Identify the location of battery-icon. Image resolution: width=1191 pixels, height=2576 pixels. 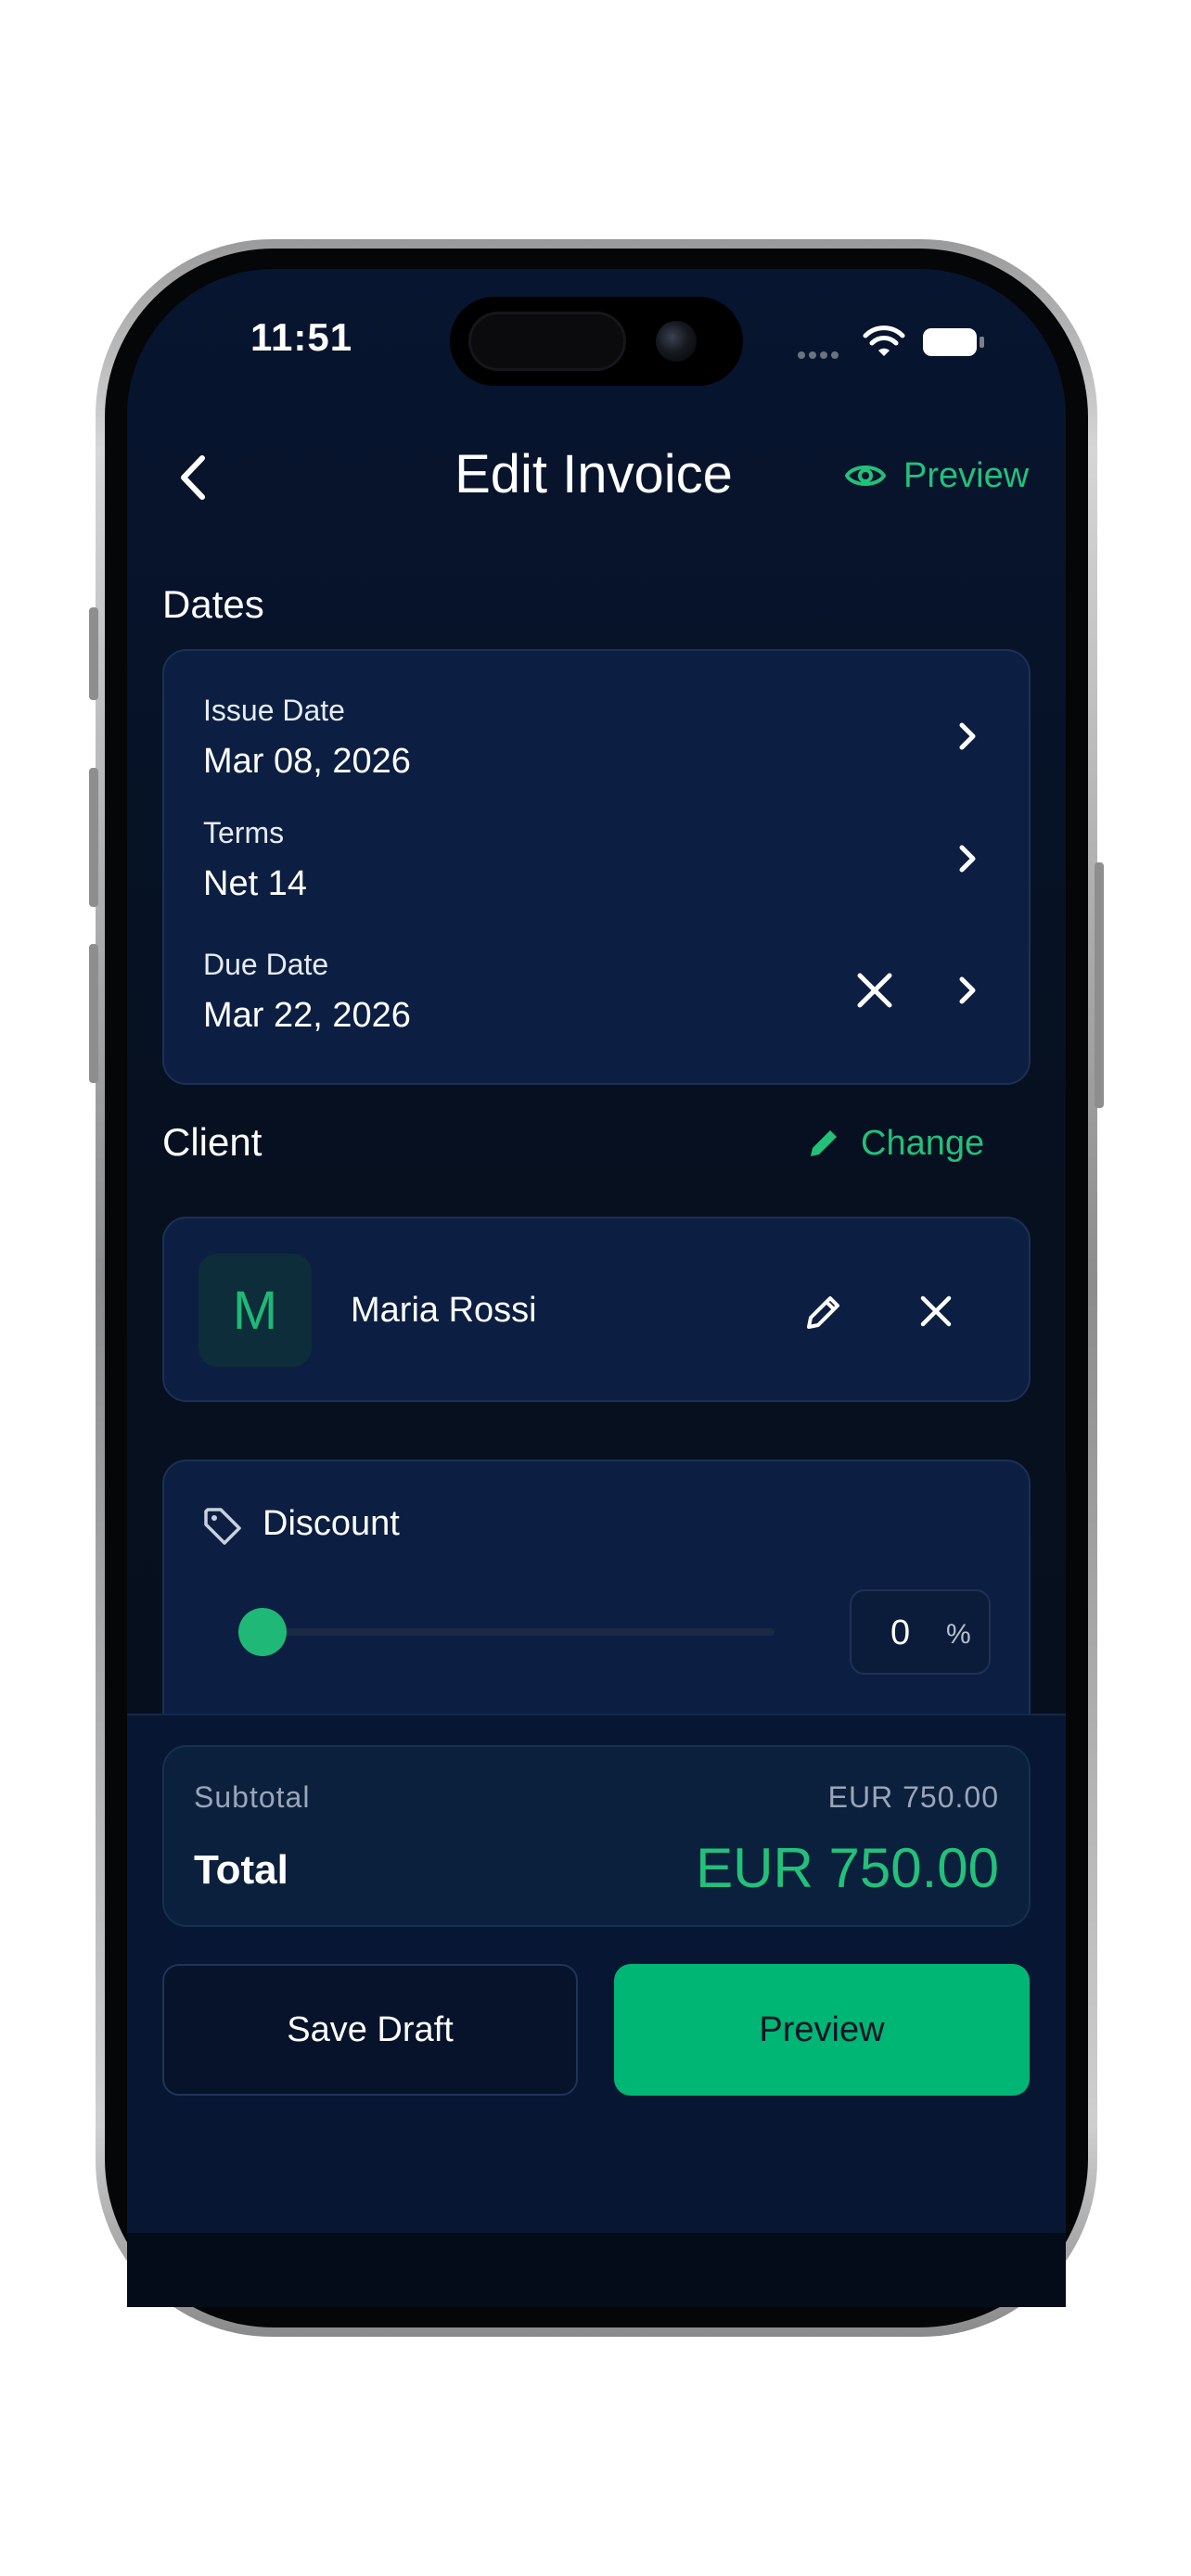
(953, 342).